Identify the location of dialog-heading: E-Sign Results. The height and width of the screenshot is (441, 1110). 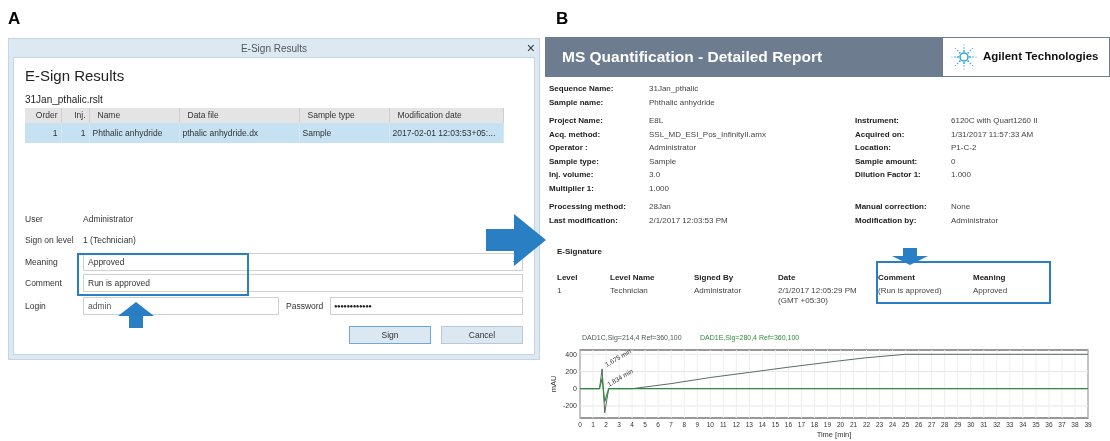
(75, 76).